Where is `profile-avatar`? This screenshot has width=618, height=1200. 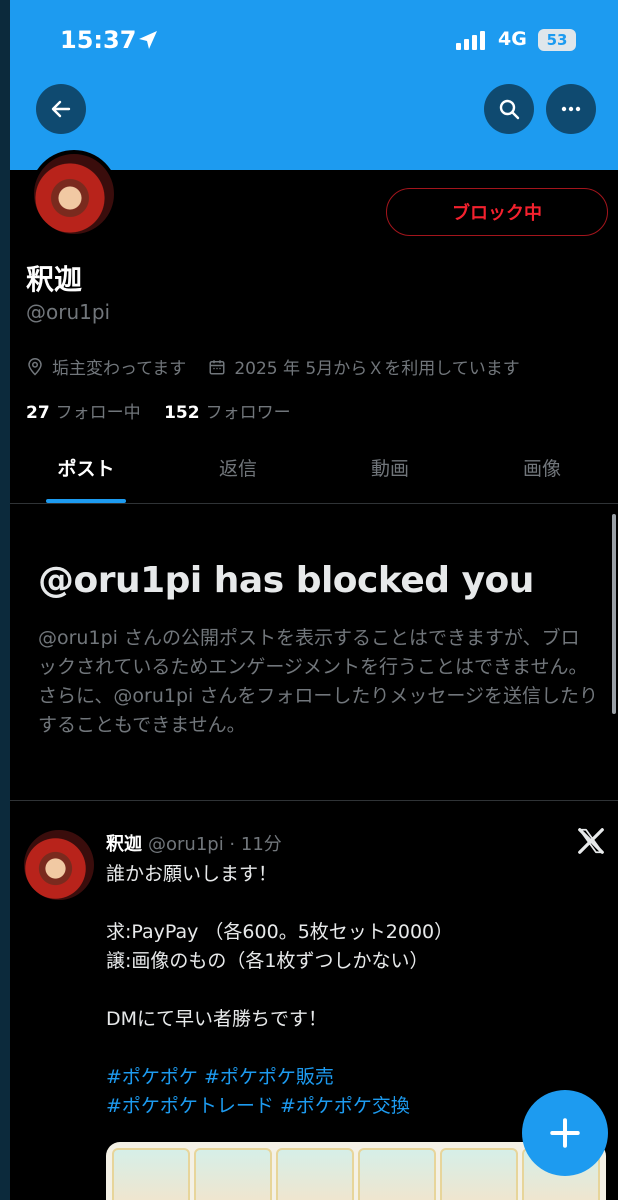 profile-avatar is located at coordinates (74, 194).